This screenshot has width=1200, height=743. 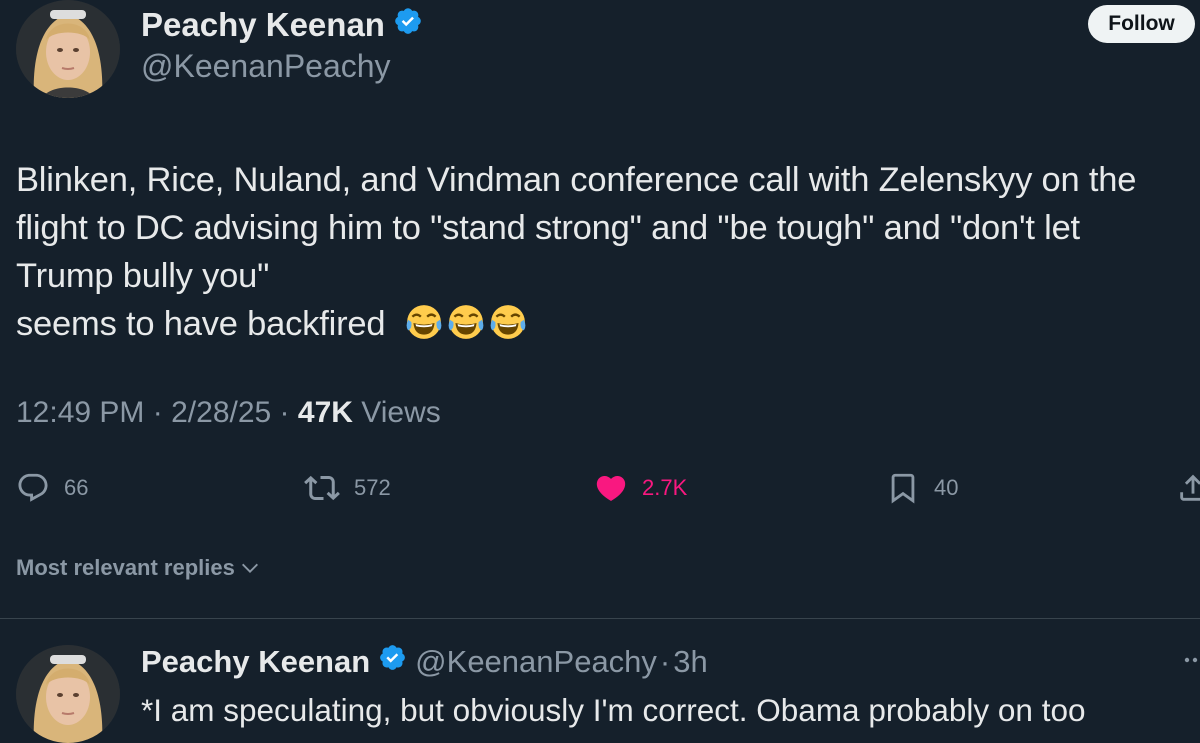 What do you see at coordinates (80, 412) in the screenshot?
I see `tweet-time: 12:49 PM` at bounding box center [80, 412].